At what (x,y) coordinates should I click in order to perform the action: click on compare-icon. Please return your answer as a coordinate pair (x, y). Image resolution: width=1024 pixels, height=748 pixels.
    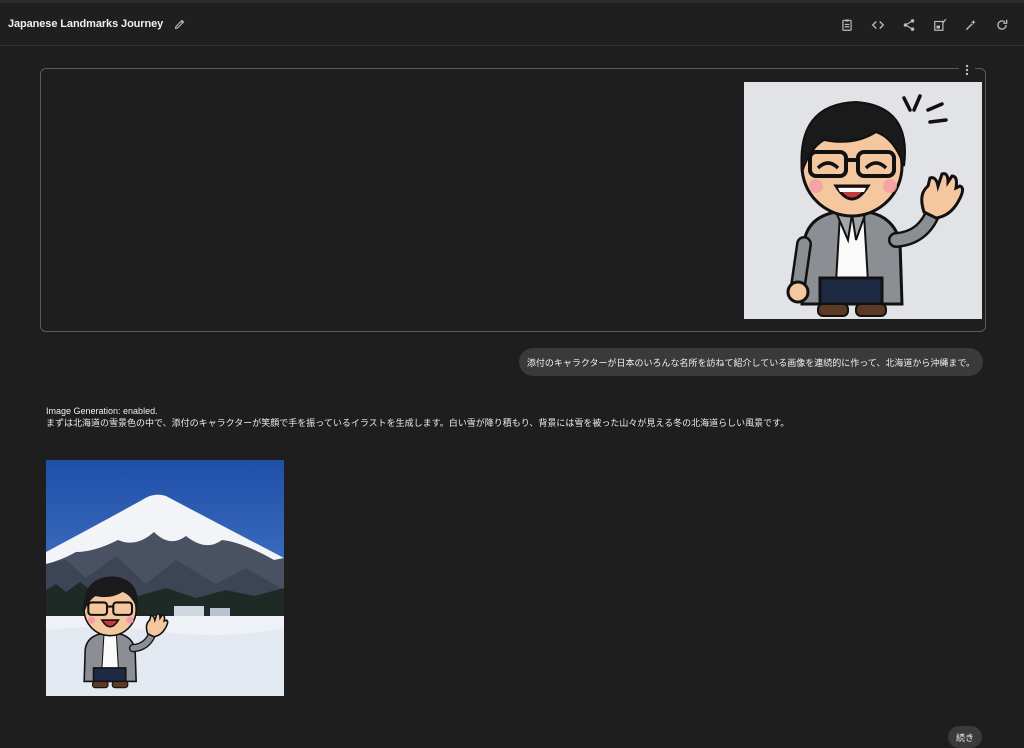
    Looking at the image, I should click on (940, 25).